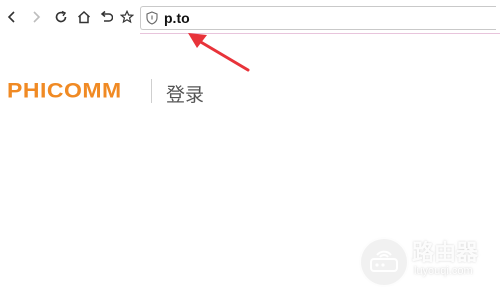 The width and height of the screenshot is (500, 300). What do you see at coordinates (445, 253) in the screenshot?
I see `watermark-name: 路由器` at bounding box center [445, 253].